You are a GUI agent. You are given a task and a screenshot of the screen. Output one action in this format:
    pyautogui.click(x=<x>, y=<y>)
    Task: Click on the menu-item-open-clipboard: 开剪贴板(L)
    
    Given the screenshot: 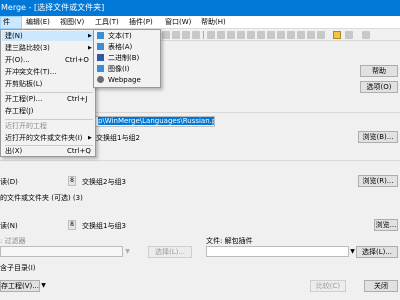 What is the action you would take?
    pyautogui.click(x=49, y=84)
    